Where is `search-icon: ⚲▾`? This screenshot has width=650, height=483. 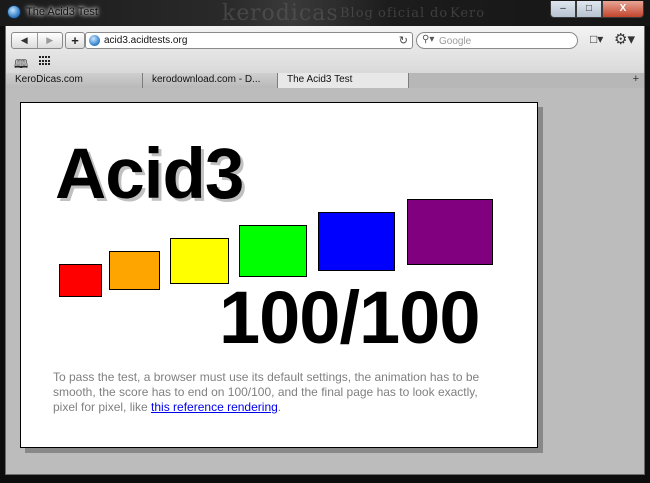
search-icon: ⚲▾ is located at coordinates (428, 39).